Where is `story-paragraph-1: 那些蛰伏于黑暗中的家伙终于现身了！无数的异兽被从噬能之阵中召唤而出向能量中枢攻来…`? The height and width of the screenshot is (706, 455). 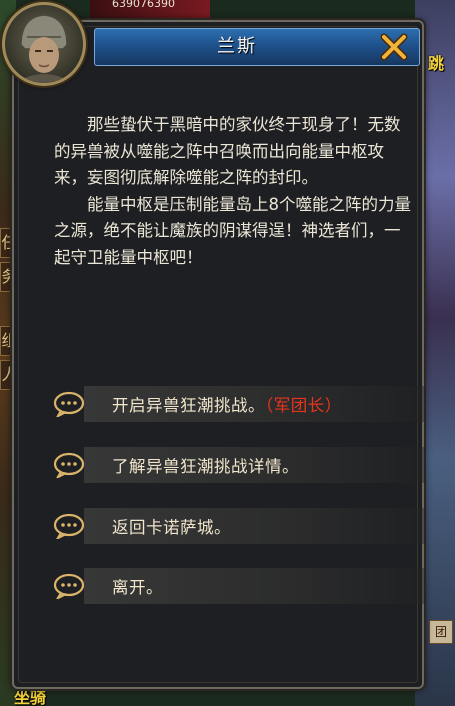
story-paragraph-1: 那些蛰伏于黑暗中的家伙终于现身了！无数的异兽被从噬能之阵中召唤而出向能量中枢攻来… is located at coordinates (227, 151).